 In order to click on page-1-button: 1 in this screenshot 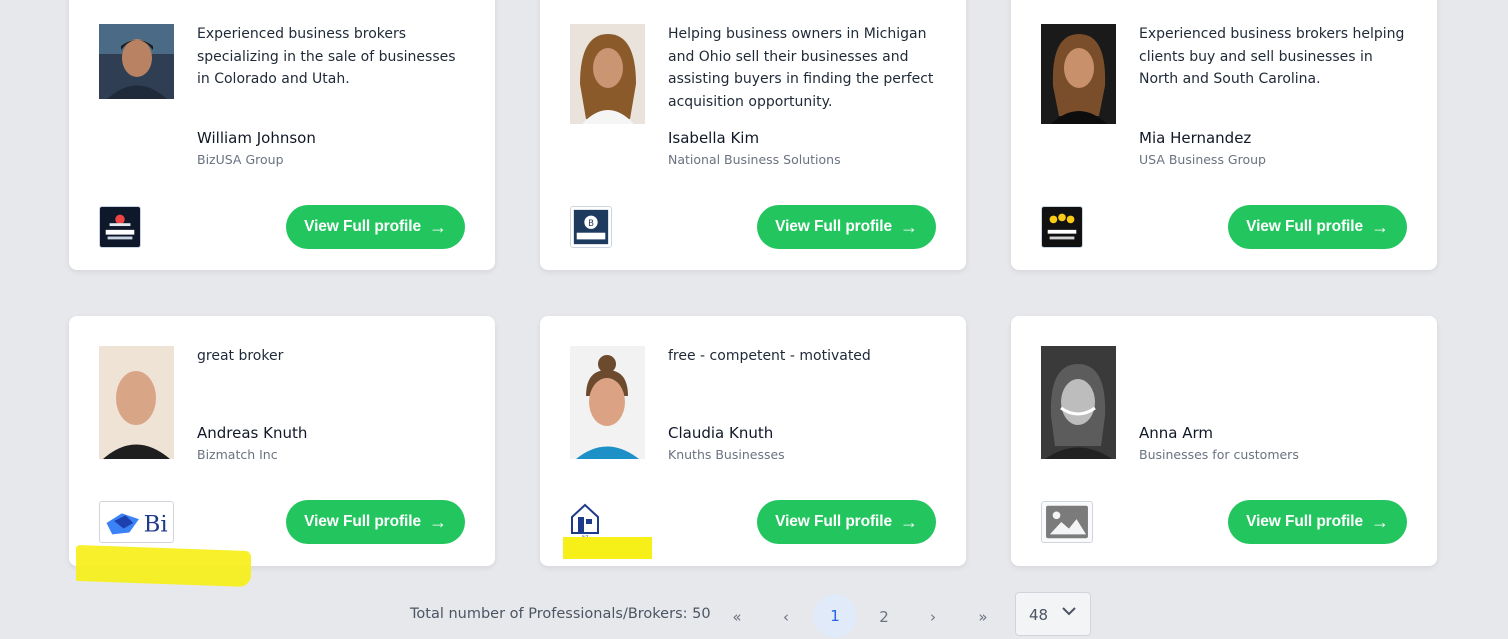, I will do `click(835, 616)`.